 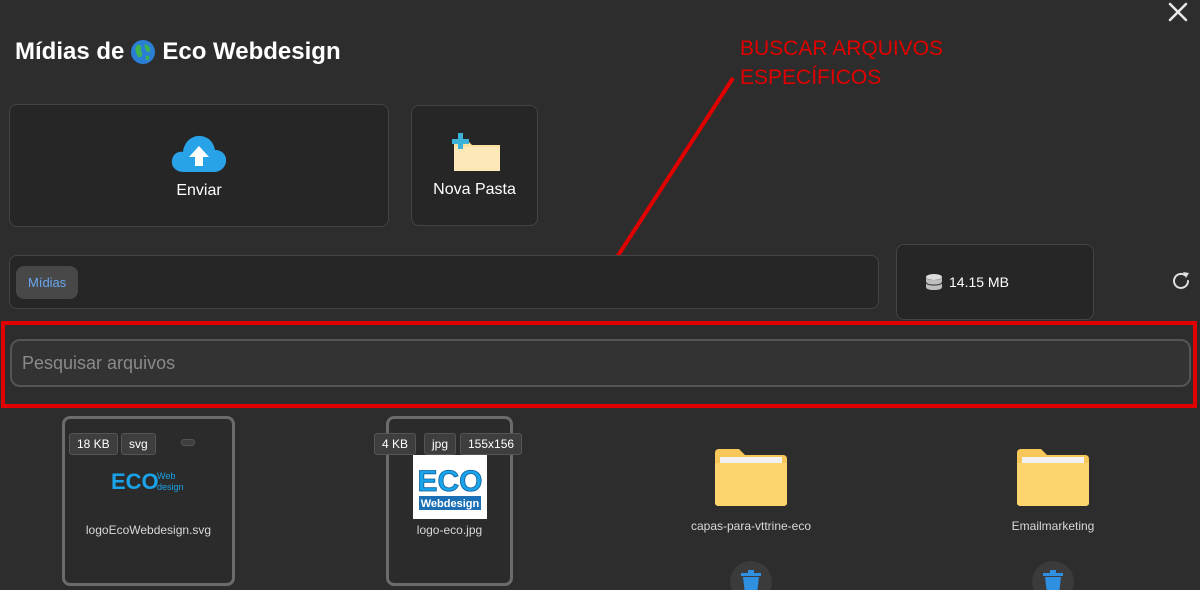 I want to click on refresh-button, so click(x=1181, y=281).